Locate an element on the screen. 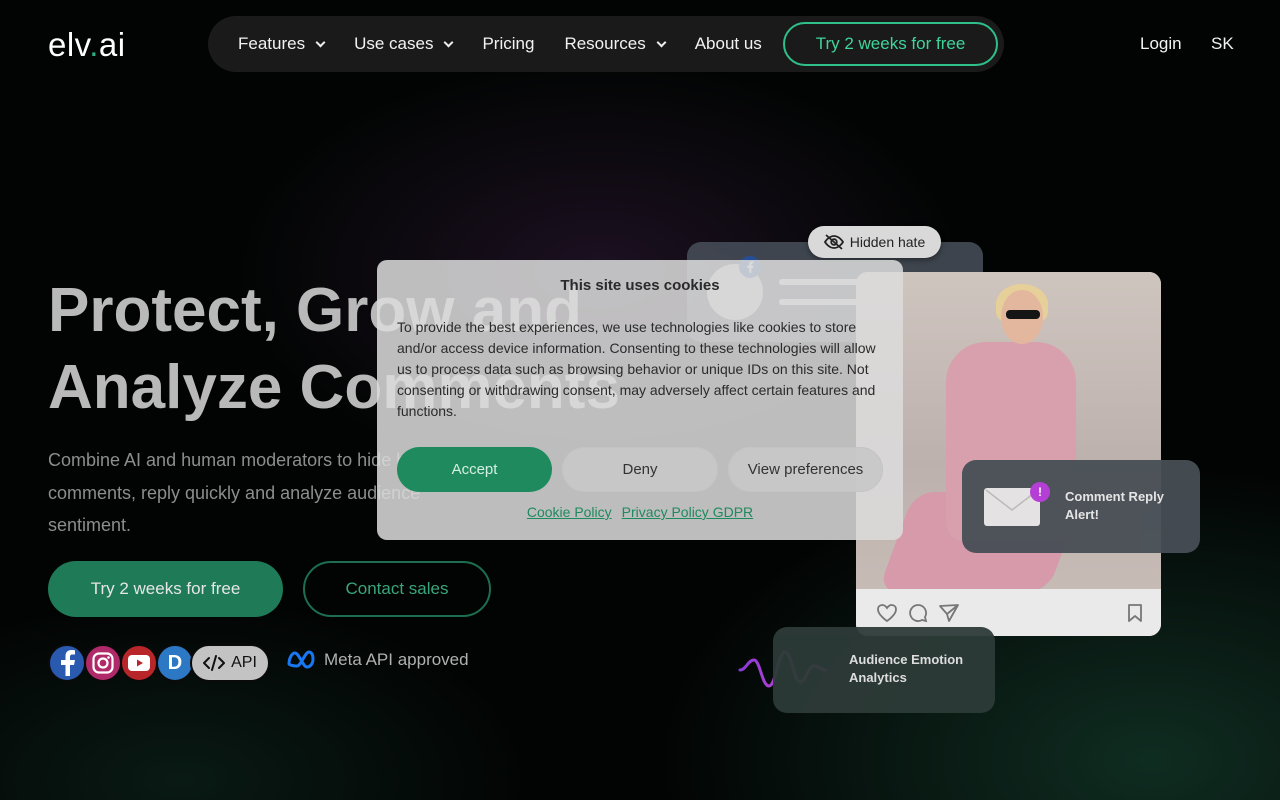  code-icon is located at coordinates (214, 663).